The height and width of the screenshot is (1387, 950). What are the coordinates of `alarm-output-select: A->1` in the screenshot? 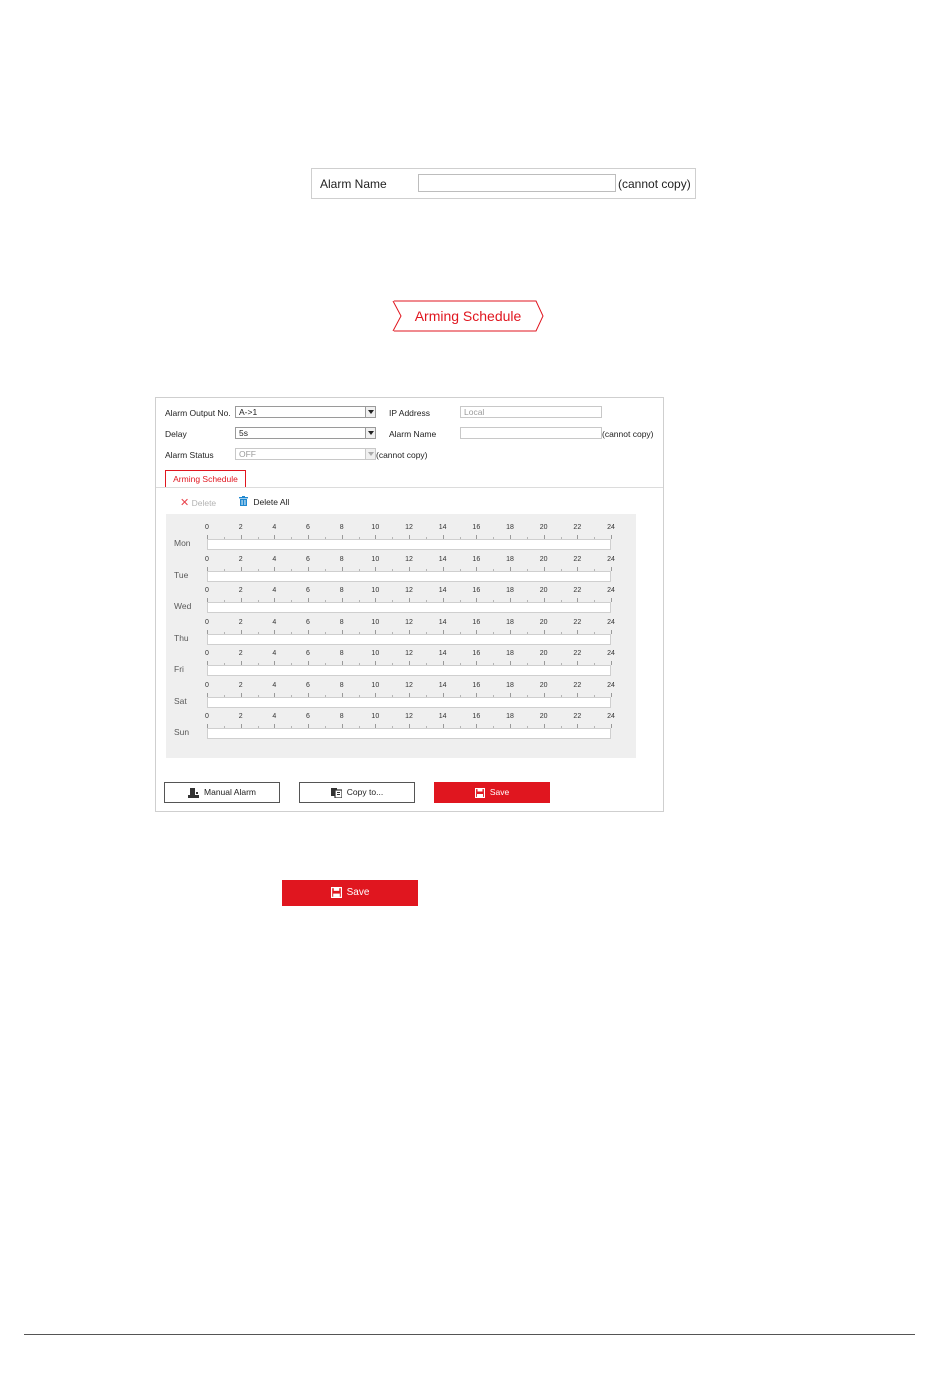 It's located at (305, 412).